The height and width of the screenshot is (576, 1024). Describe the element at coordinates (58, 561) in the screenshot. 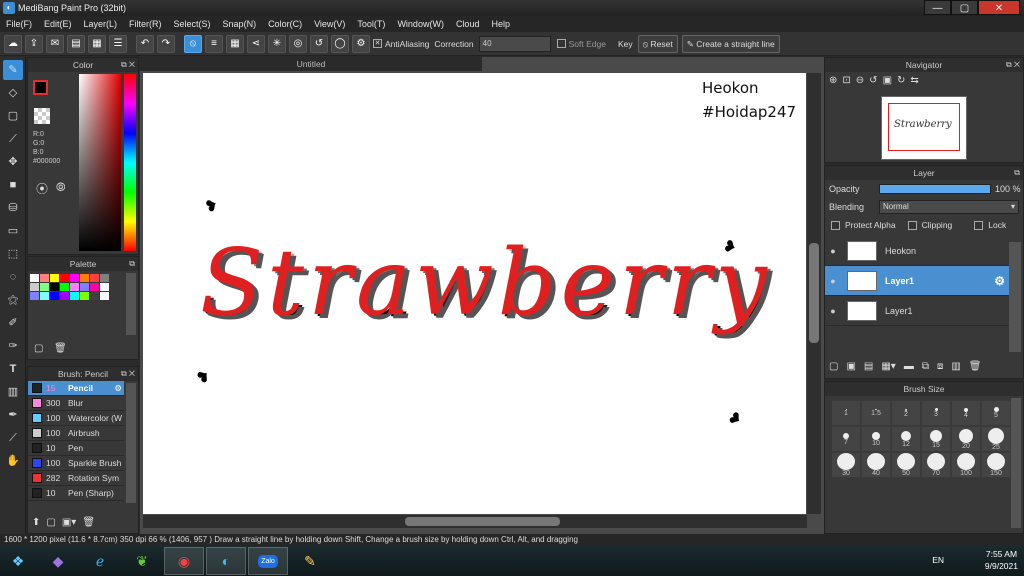

I see `visual-studio-icon: ◆` at that location.